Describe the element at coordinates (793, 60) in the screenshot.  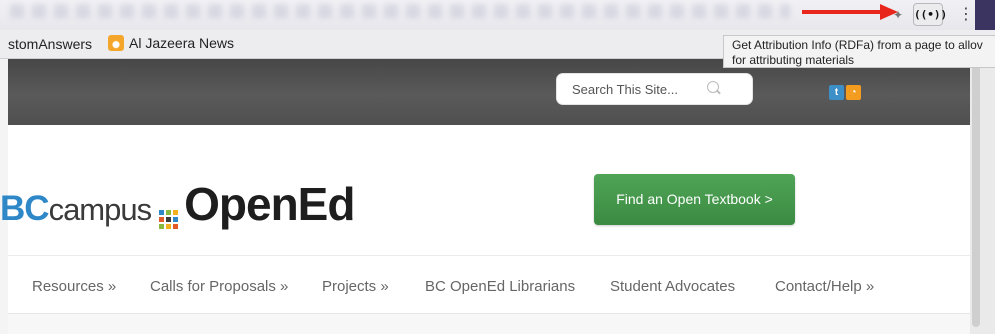
I see `tooltip-line-2: for attributing materials` at that location.